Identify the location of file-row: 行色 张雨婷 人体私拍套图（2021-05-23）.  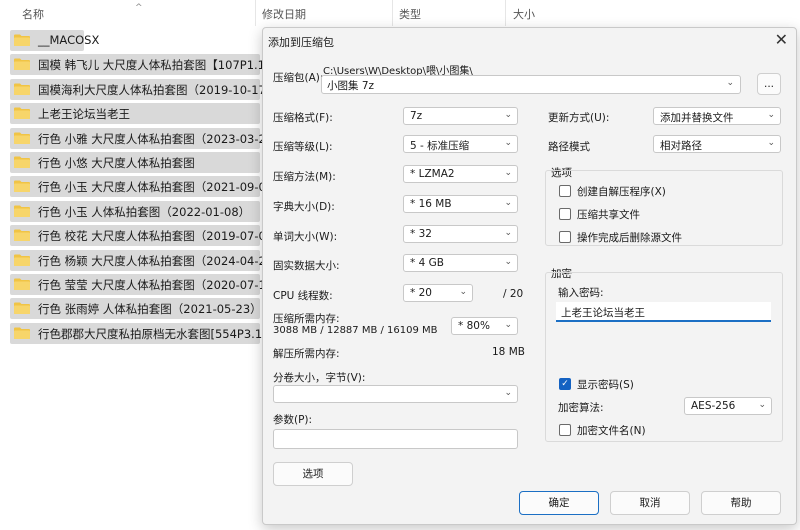
(136, 309).